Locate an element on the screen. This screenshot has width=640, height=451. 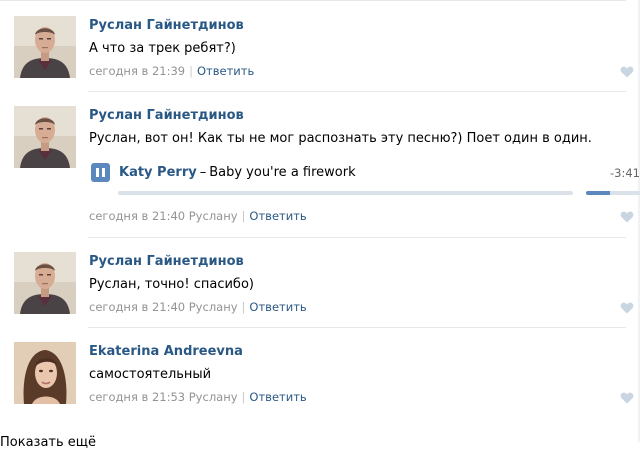
comment-meta: сегодня в 21:53 Руслану | Ответить is located at coordinates (198, 397).